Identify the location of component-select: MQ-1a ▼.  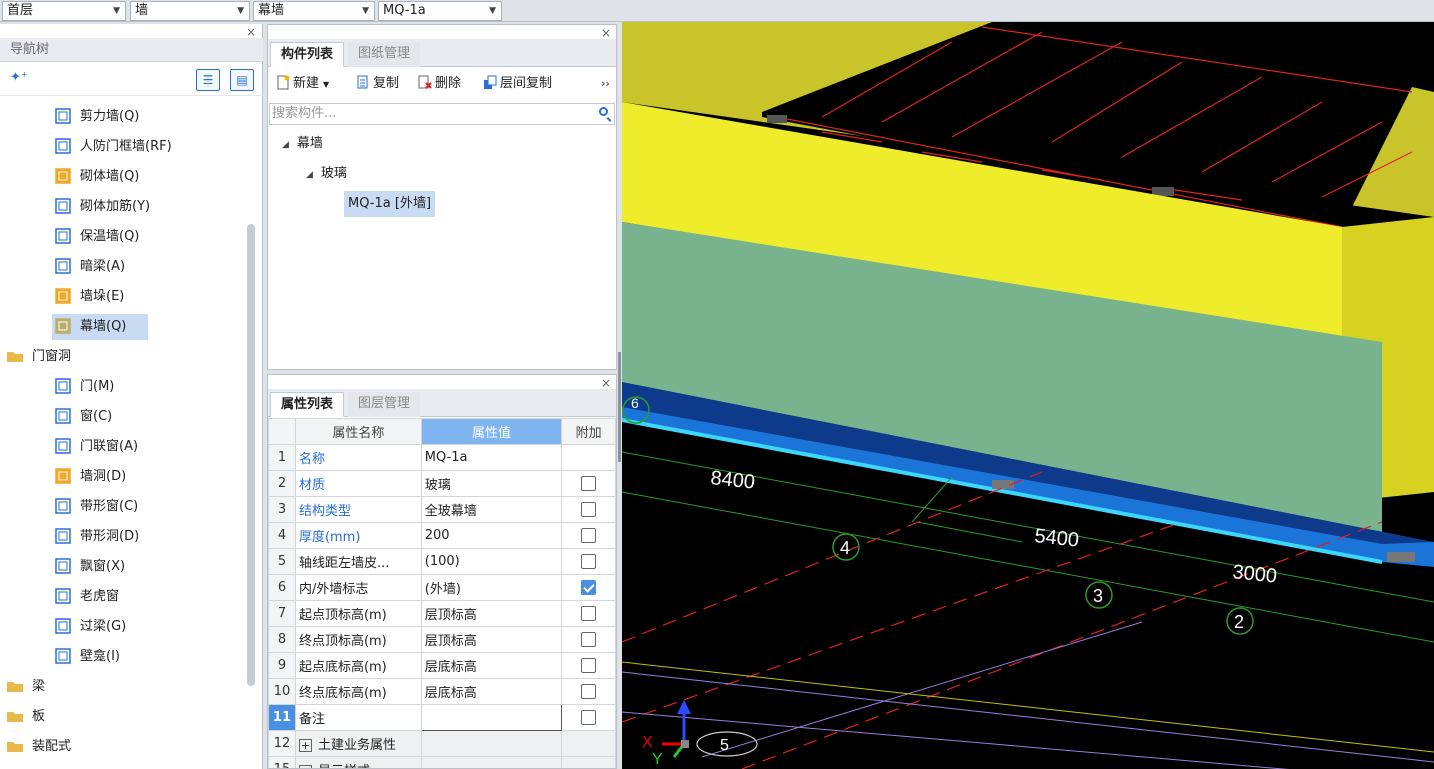
(440, 11).